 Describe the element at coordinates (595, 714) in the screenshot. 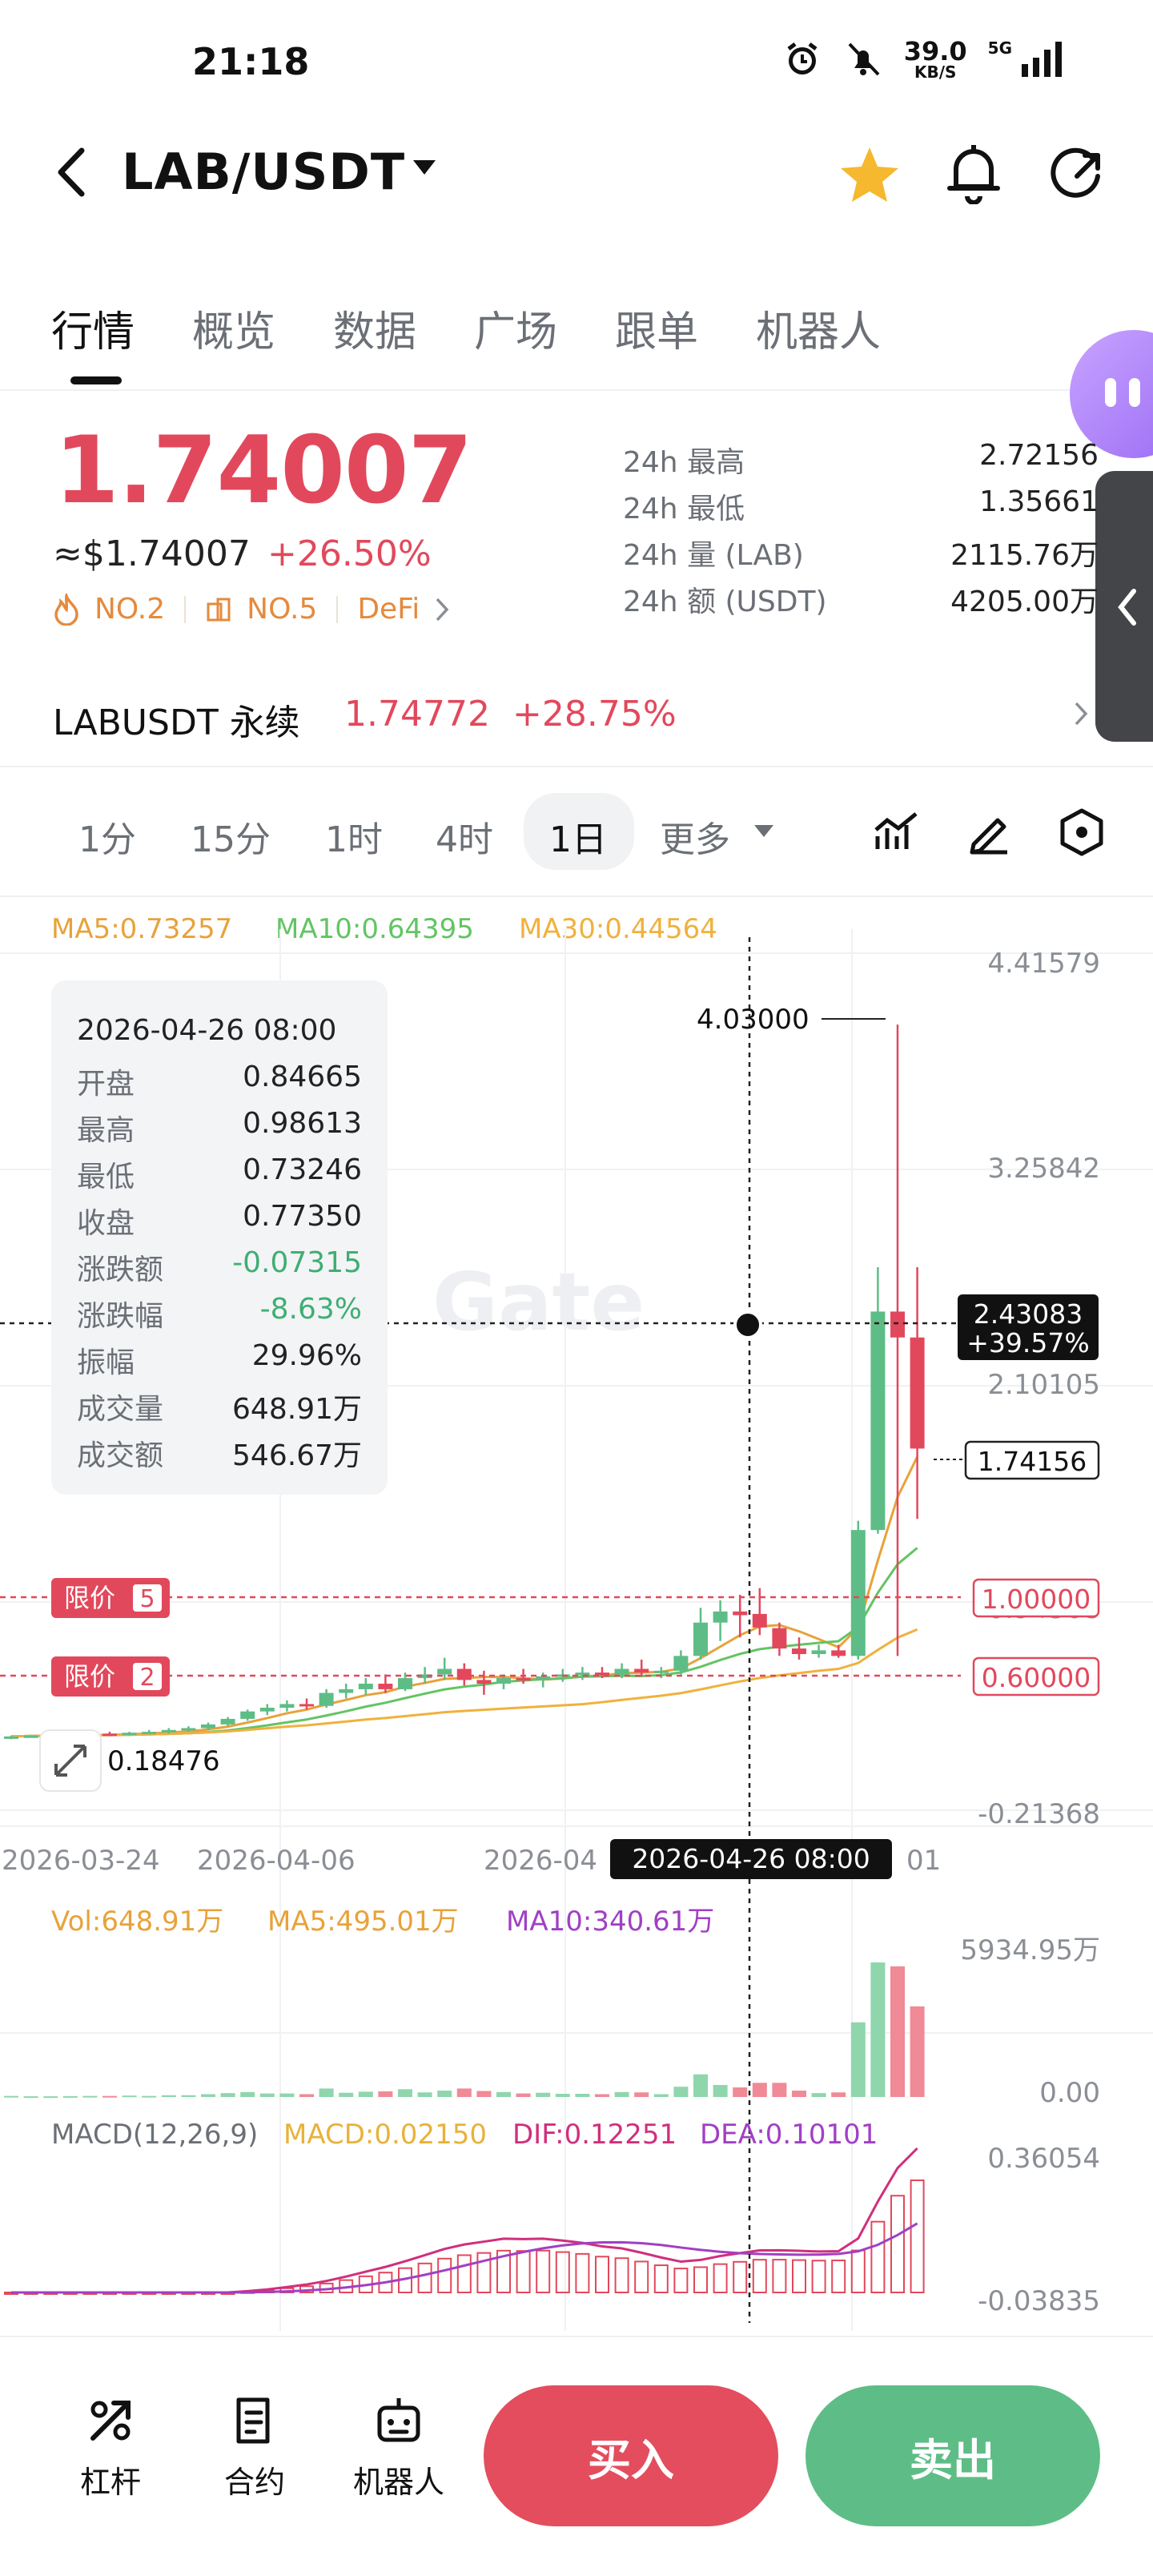

I see `perpetual-change: +28.75%` at that location.